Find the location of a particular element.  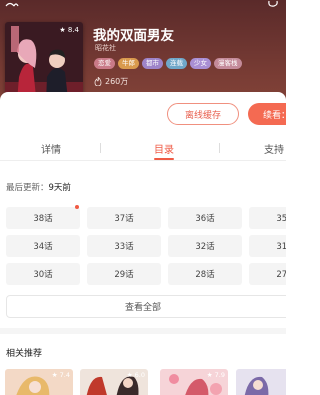

tab-catalog: 目录 is located at coordinates (164, 148).